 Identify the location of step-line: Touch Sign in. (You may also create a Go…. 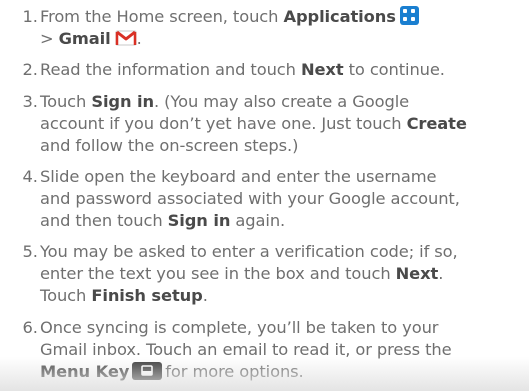
(224, 102).